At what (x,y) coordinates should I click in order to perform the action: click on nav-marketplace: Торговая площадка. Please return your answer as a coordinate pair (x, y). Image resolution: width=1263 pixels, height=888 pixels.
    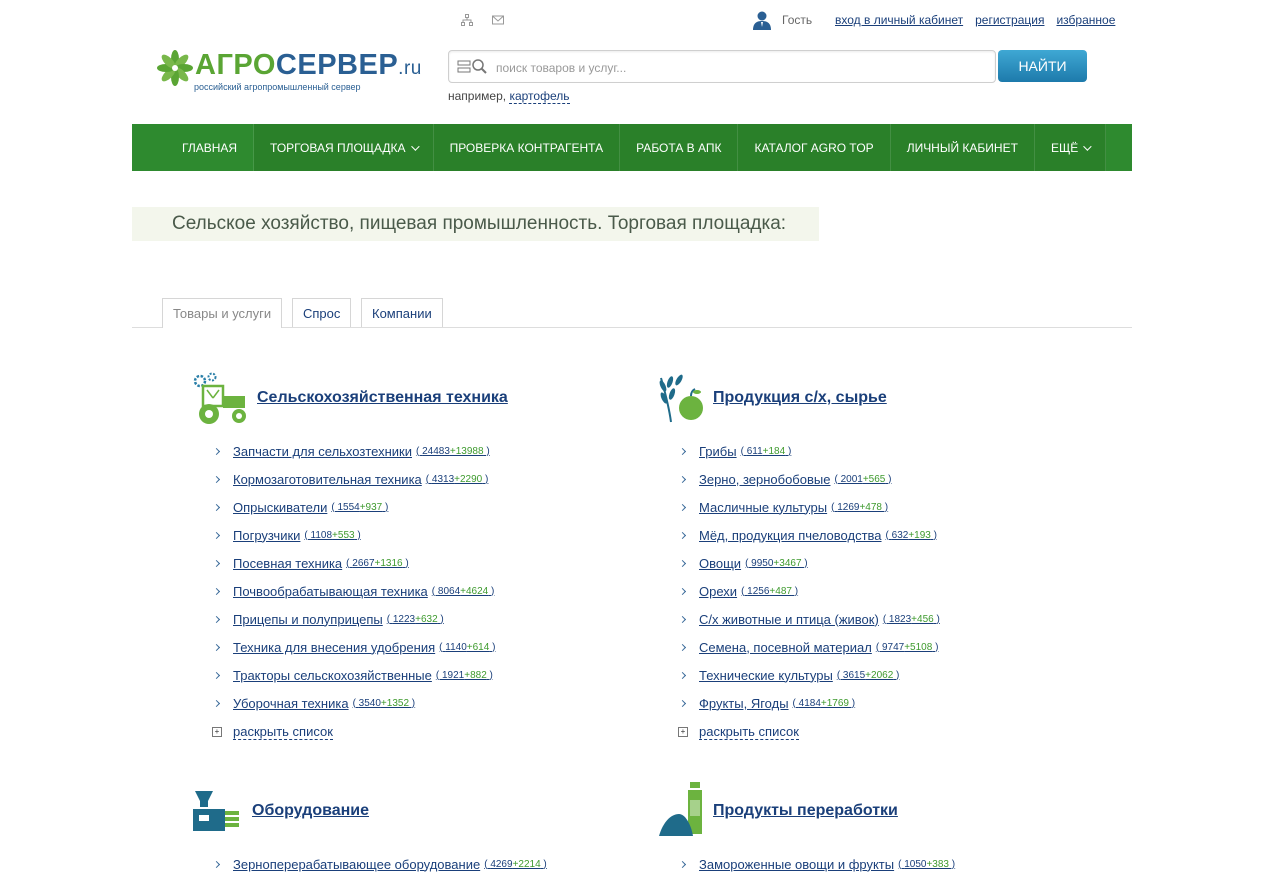
    Looking at the image, I should click on (344, 147).